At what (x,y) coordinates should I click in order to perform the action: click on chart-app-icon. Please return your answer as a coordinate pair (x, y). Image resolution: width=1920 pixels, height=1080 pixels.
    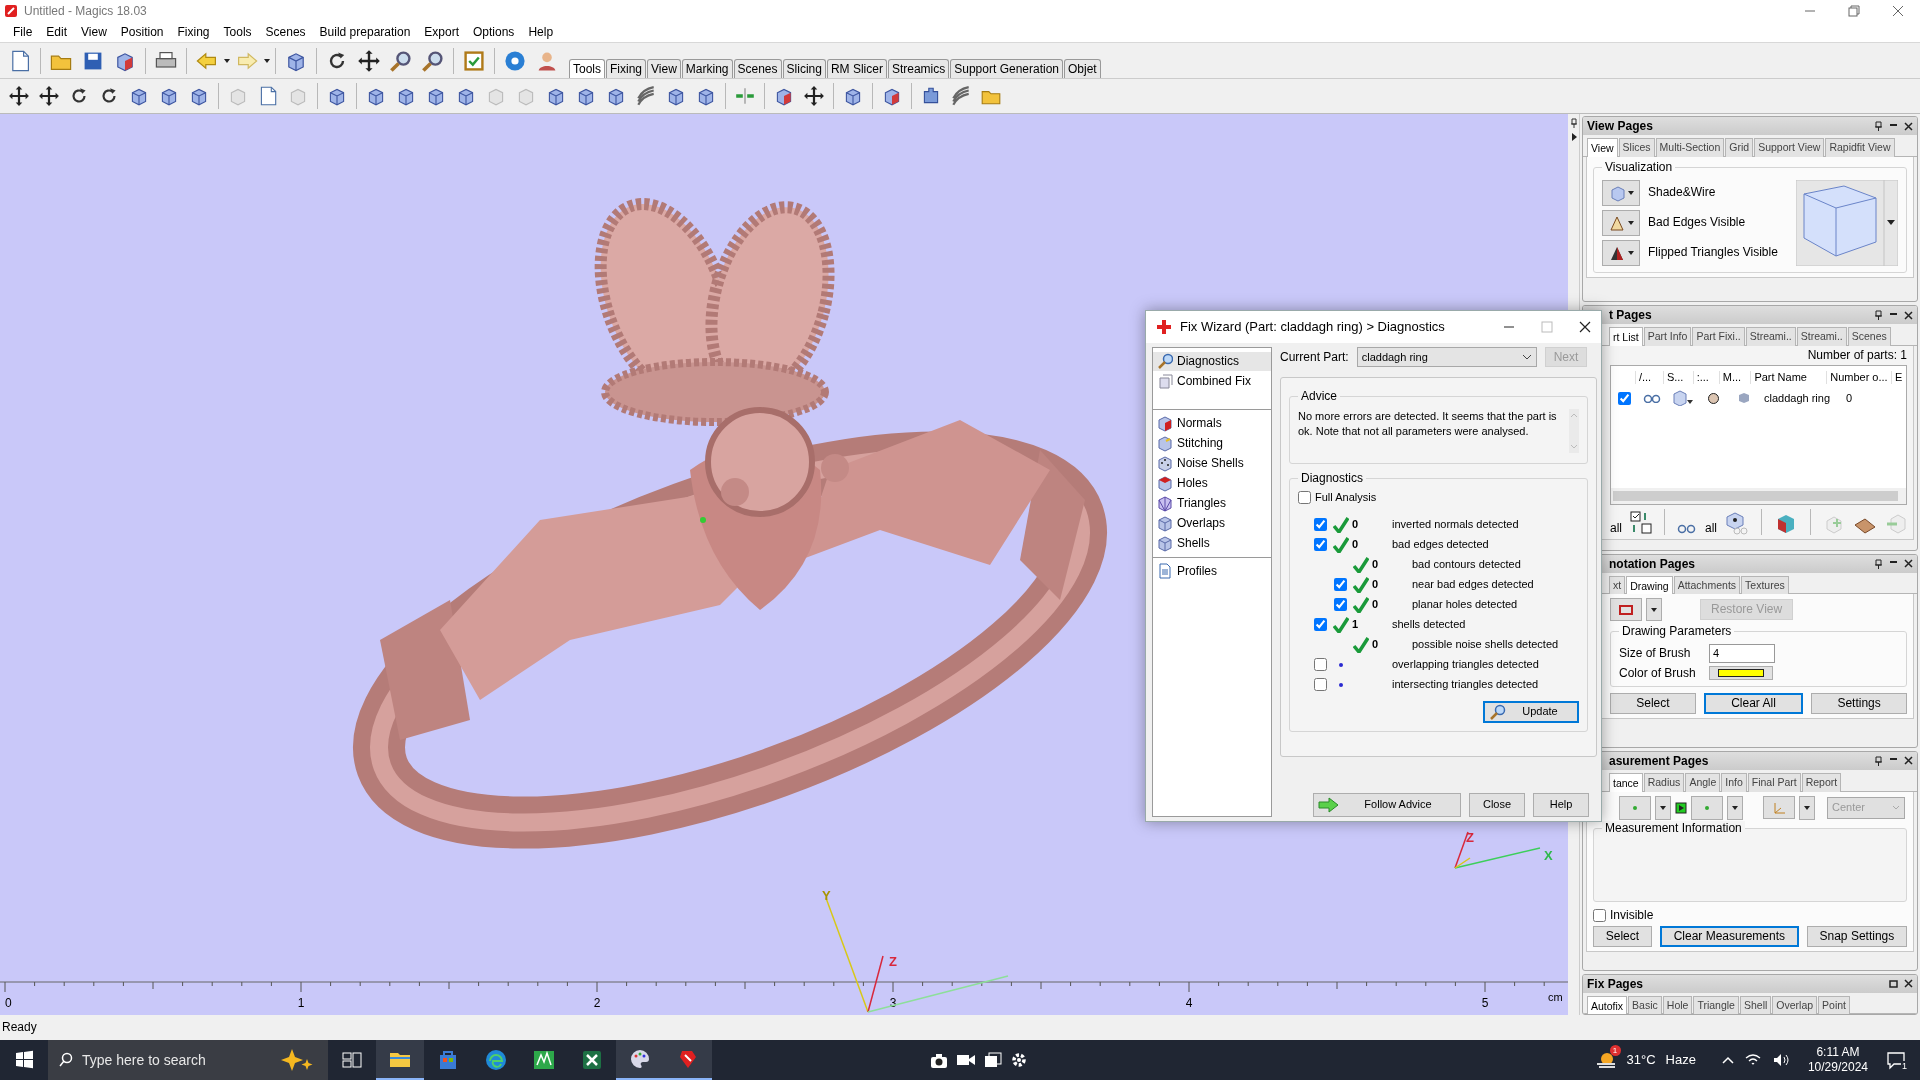
    Looking at the image, I should click on (544, 1060).